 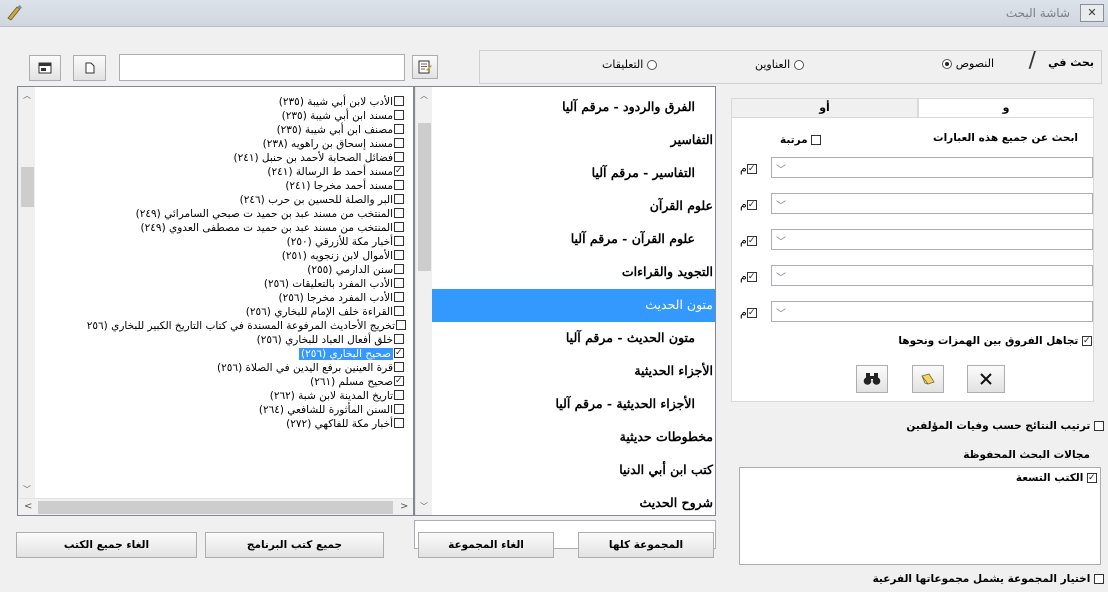 What do you see at coordinates (486, 545) in the screenshot?
I see `cancel-group-button: الغاء المجموعة` at bounding box center [486, 545].